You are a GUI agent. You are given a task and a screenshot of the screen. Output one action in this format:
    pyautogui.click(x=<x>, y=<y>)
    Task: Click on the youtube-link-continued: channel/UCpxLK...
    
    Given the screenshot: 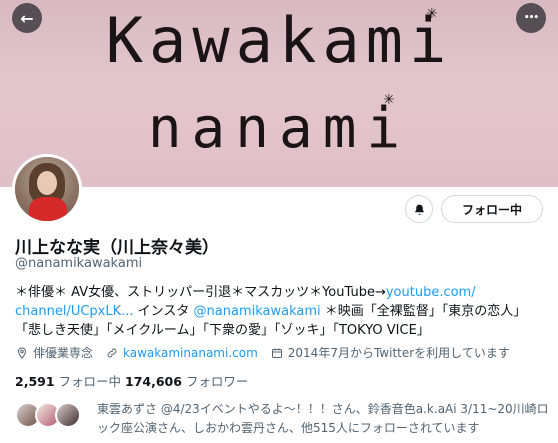 What is the action you would take?
    pyautogui.click(x=74, y=311)
    